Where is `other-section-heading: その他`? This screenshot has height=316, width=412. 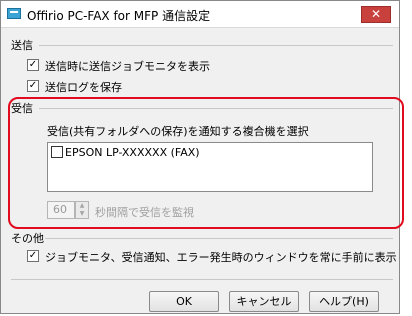 other-section-heading: その他 is located at coordinates (27, 238).